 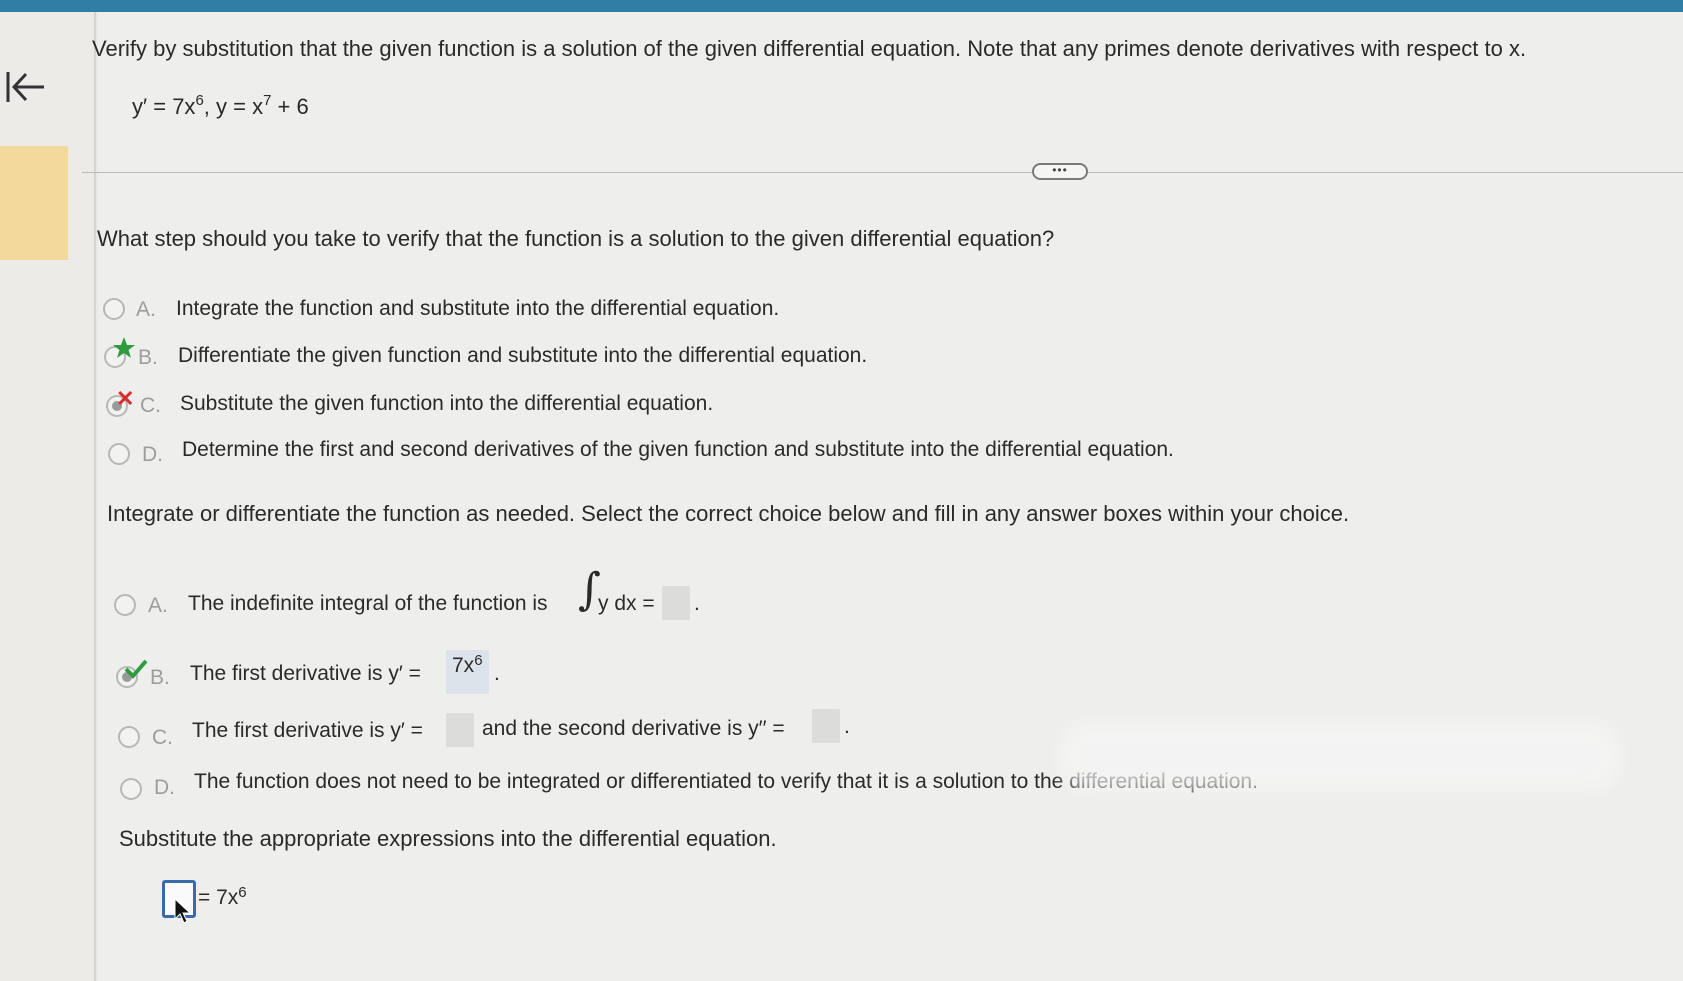 What do you see at coordinates (34, 203) in the screenshot?
I see `question-nav-highlight` at bounding box center [34, 203].